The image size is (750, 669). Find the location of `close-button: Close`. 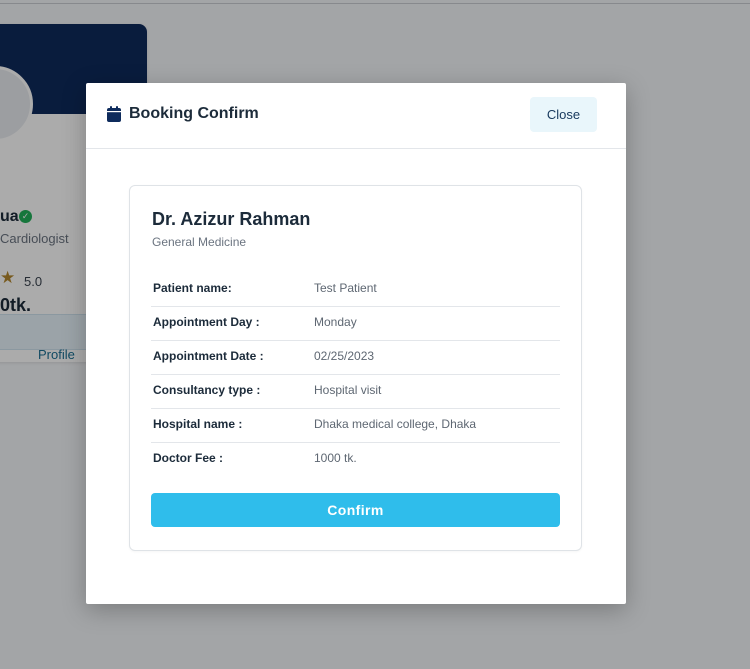

close-button: Close is located at coordinates (563, 114).